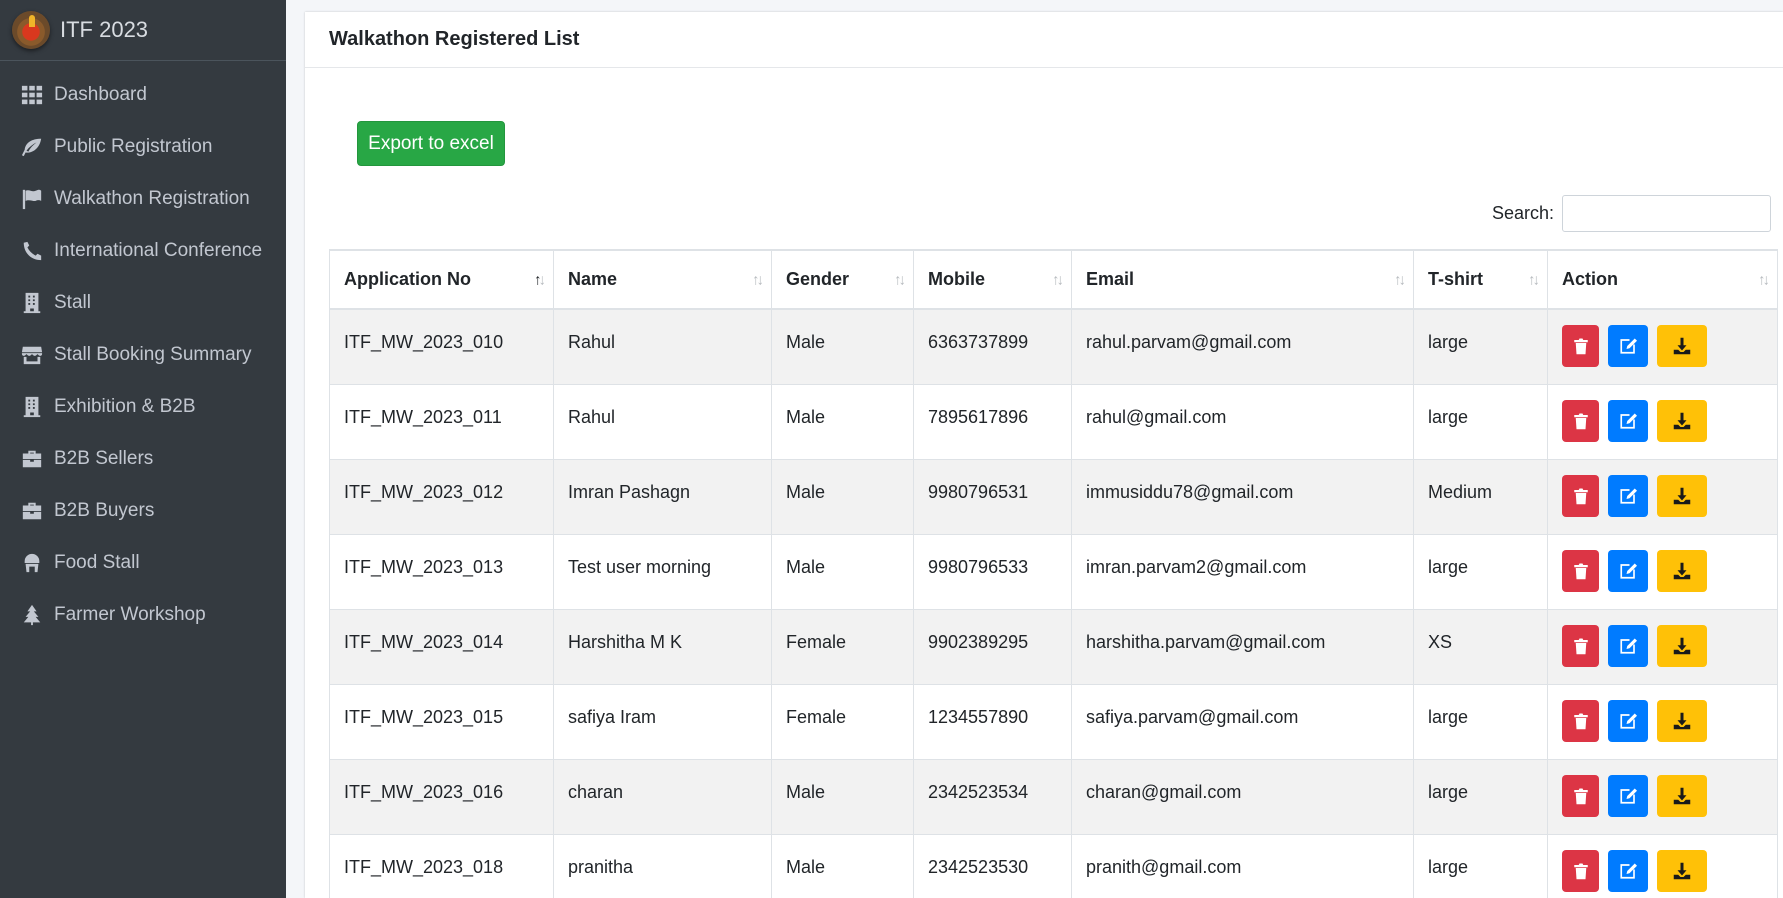  What do you see at coordinates (143, 459) in the screenshot?
I see `sidebar-item-b2b-sellers: B2B Sellers` at bounding box center [143, 459].